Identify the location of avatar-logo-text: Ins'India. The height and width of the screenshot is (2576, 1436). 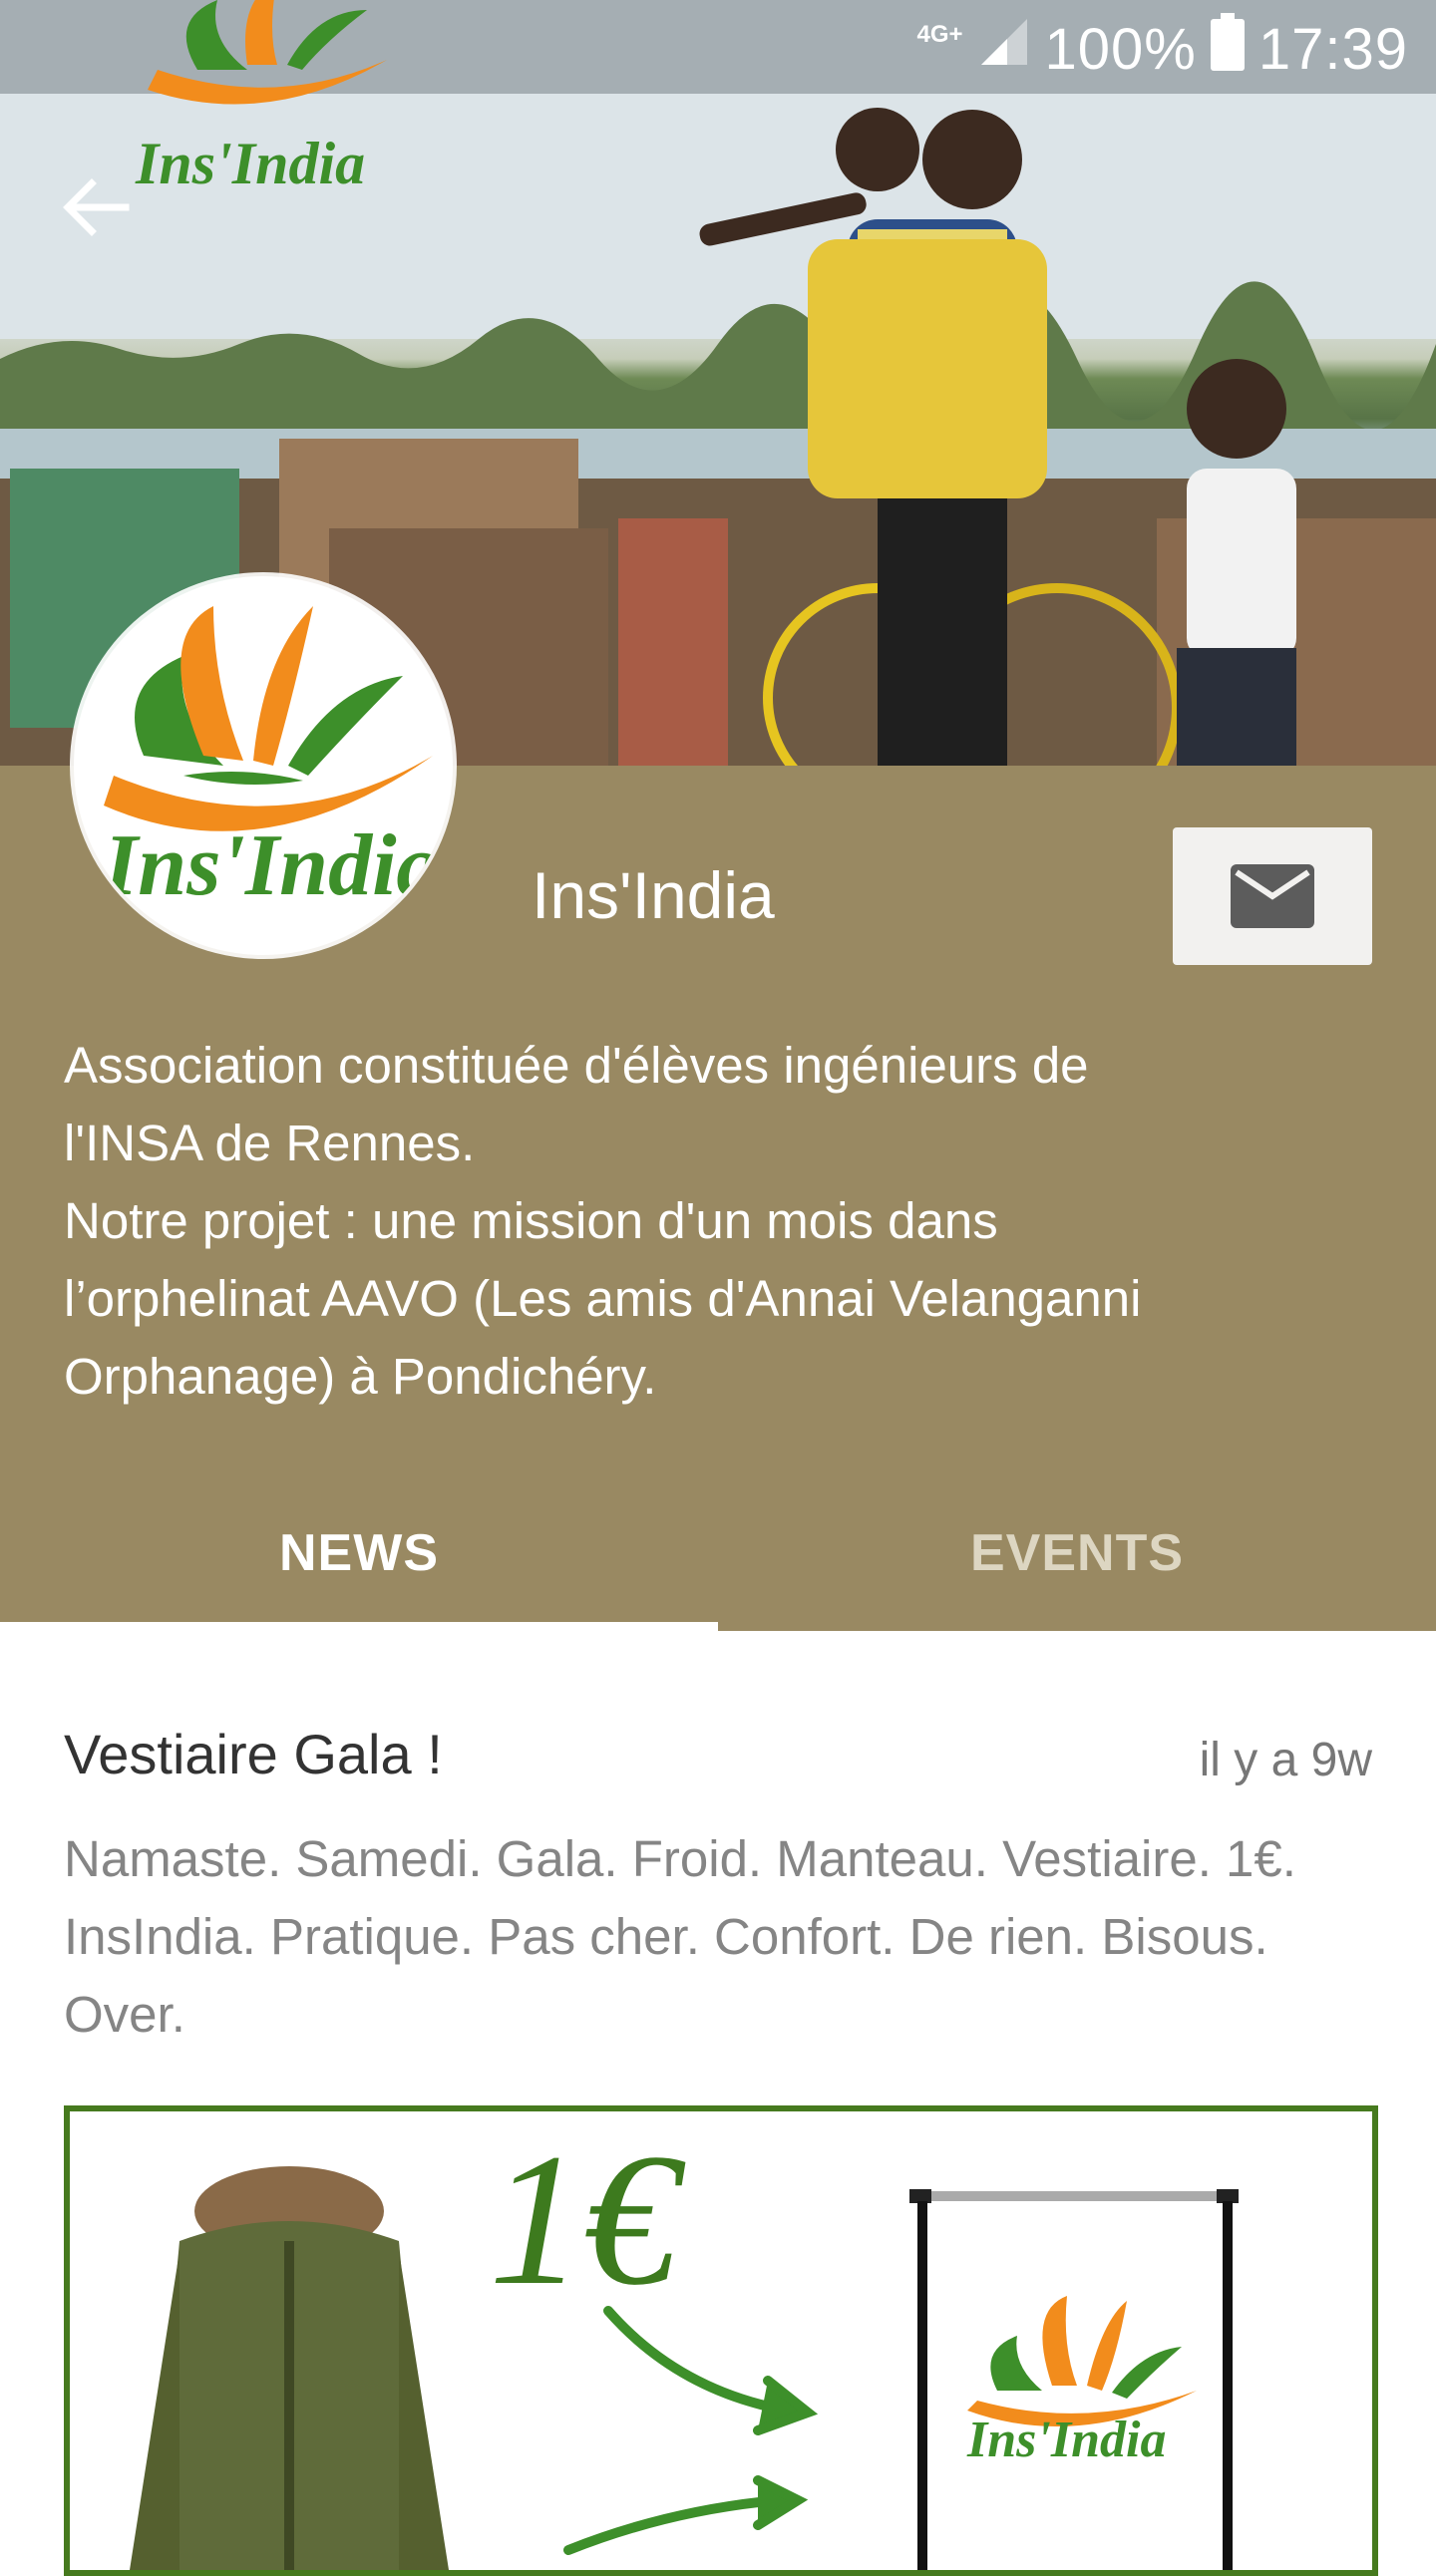
(272, 865).